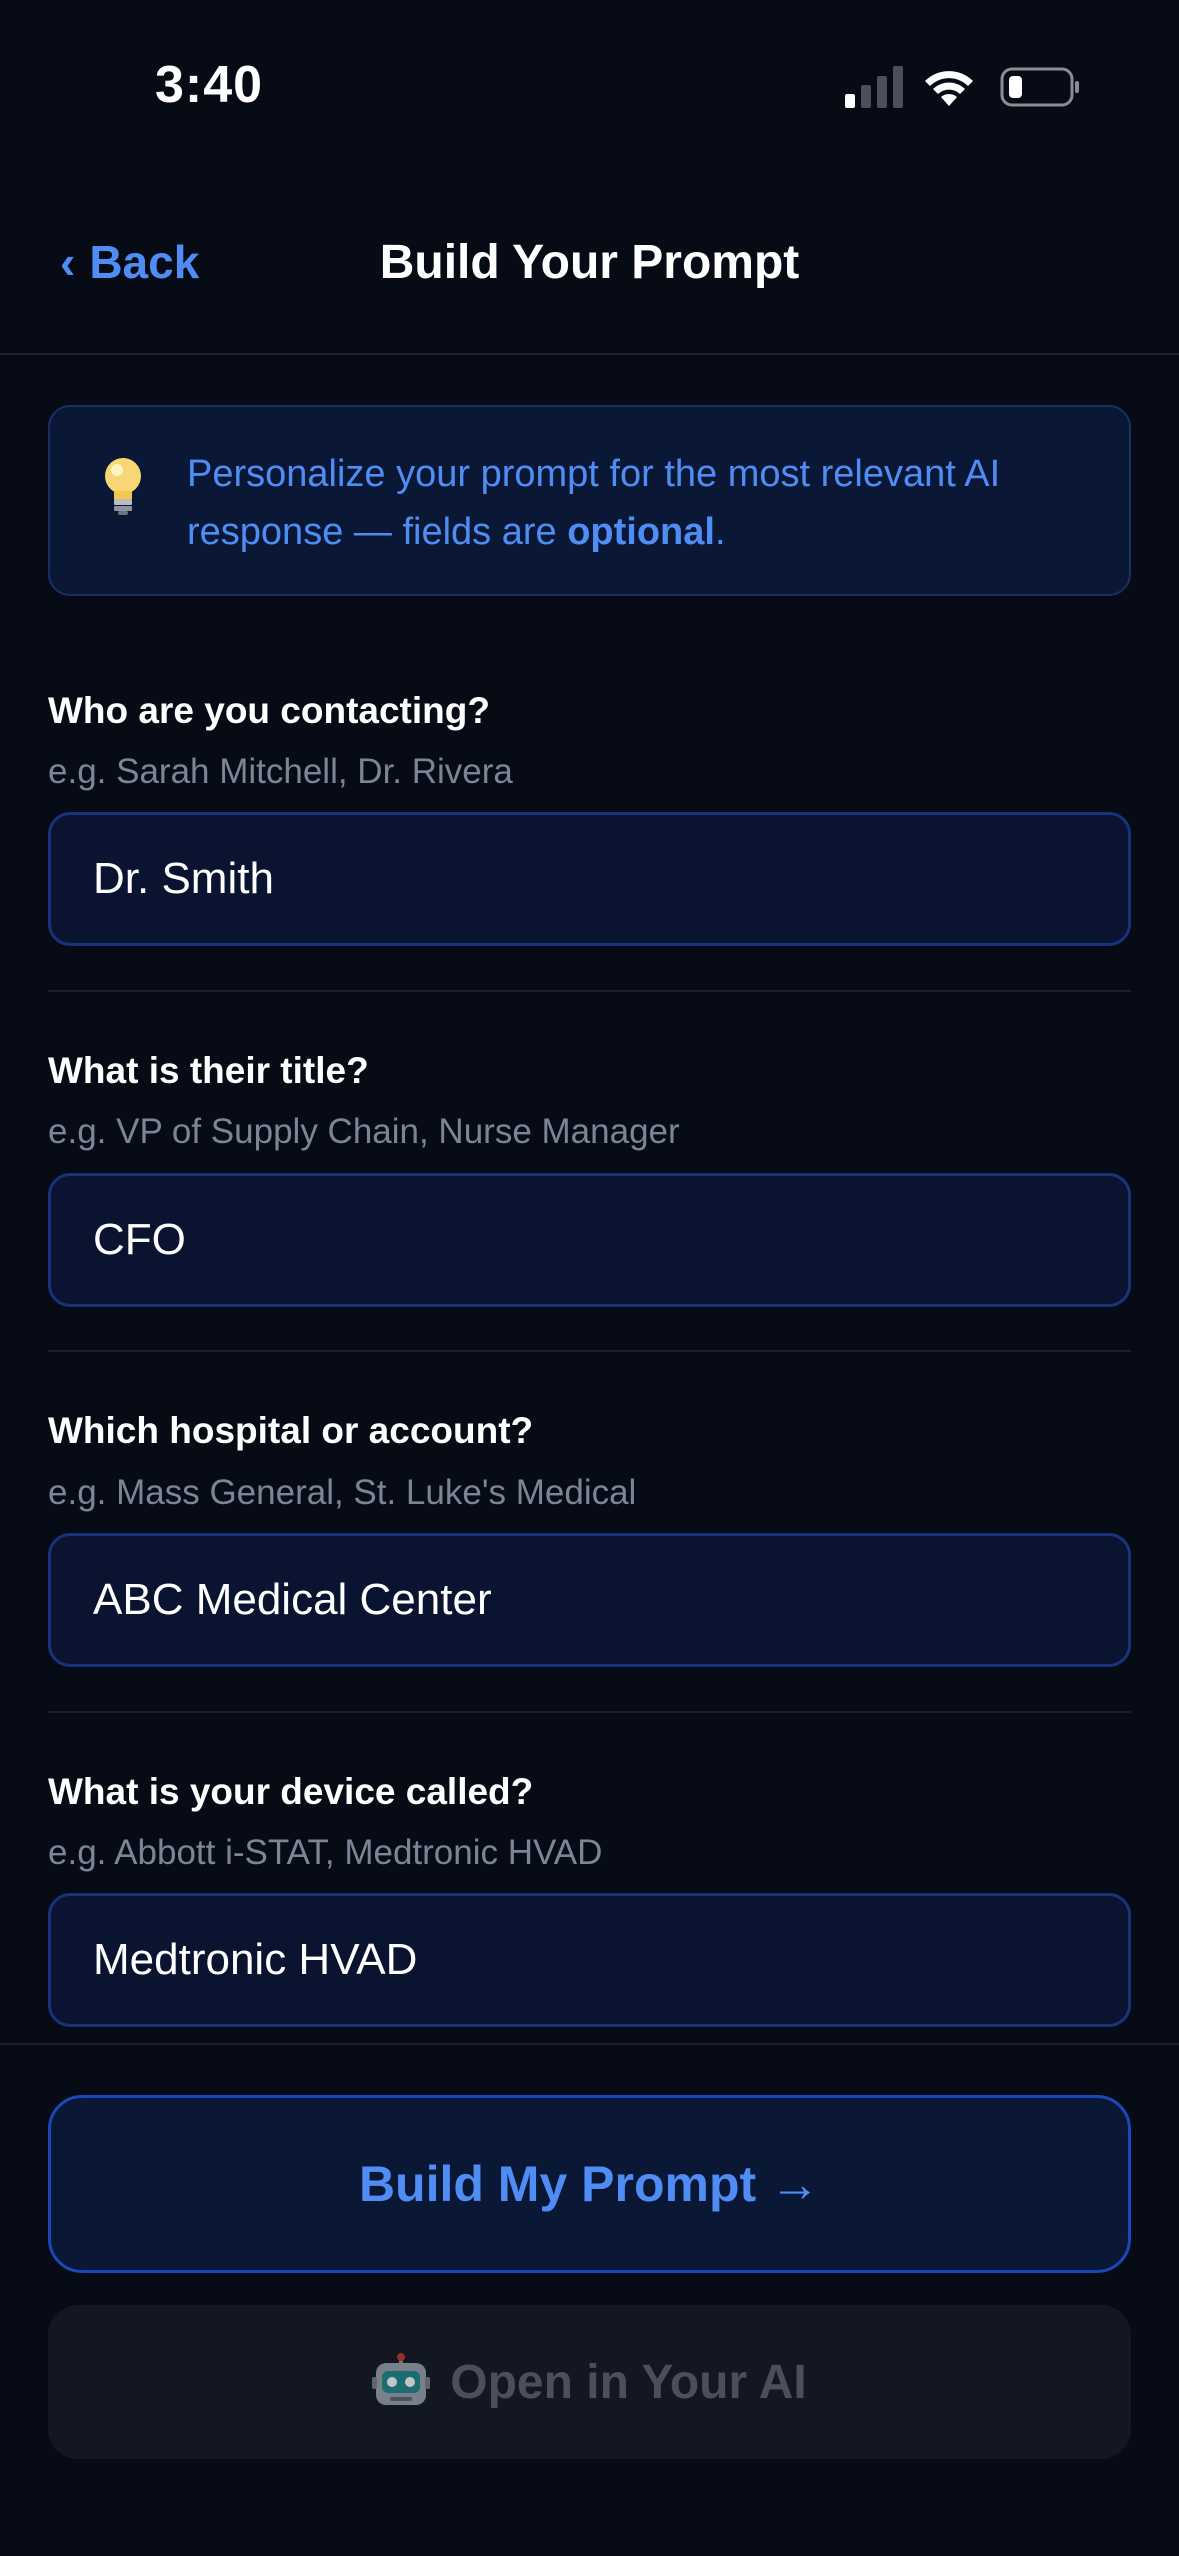  I want to click on contact-name-label: Who are you contacting?, so click(269, 710).